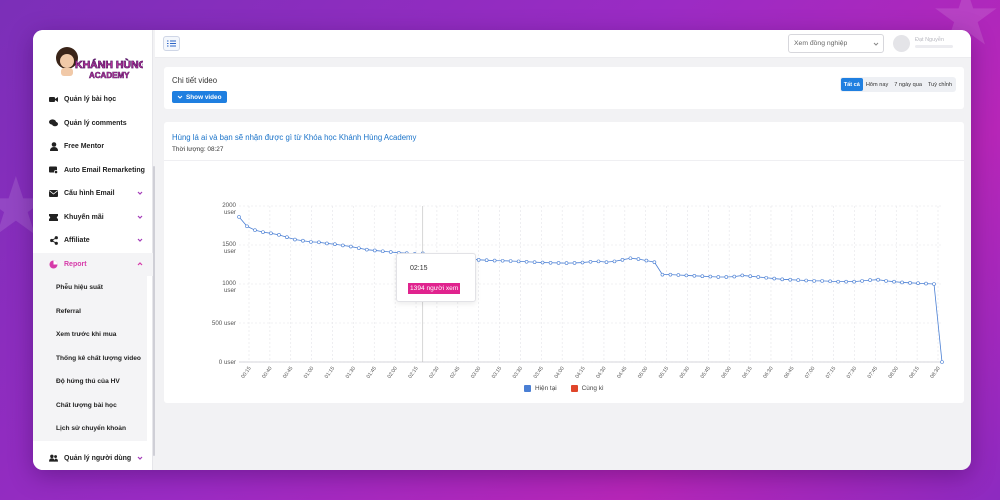  Describe the element at coordinates (873, 373) in the screenshot. I see `x-tick-label: 07:45` at that location.